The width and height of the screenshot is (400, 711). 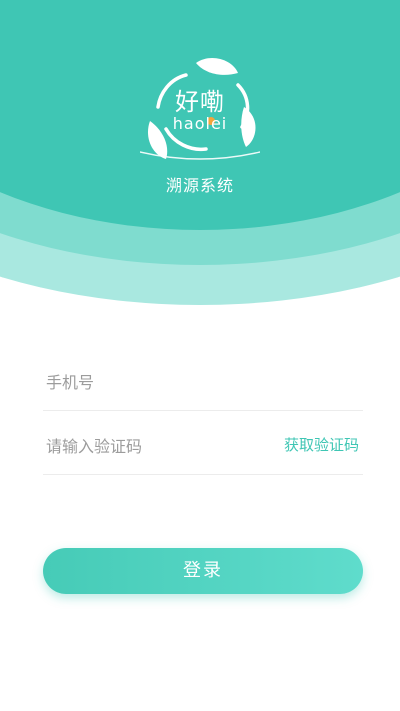 What do you see at coordinates (203, 571) in the screenshot?
I see `login-button: 登录` at bounding box center [203, 571].